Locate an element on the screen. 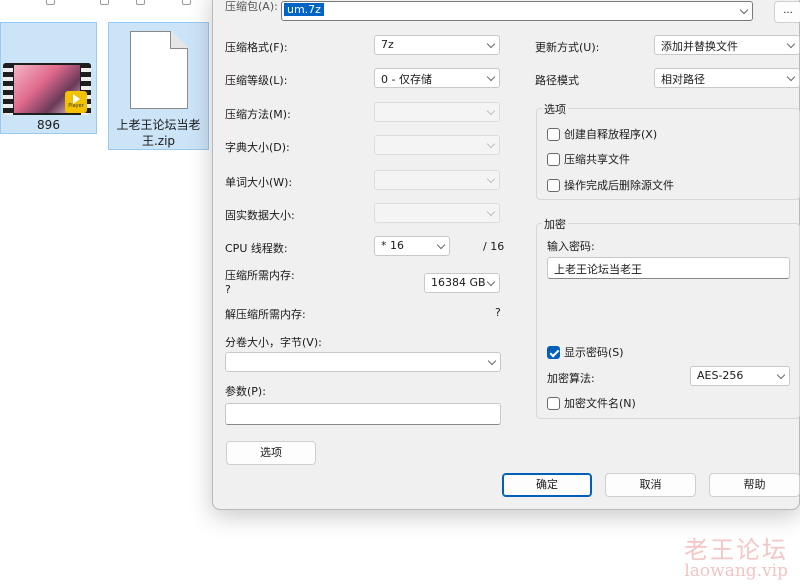  cpu-threads-label: CPU 线程数: is located at coordinates (256, 248).